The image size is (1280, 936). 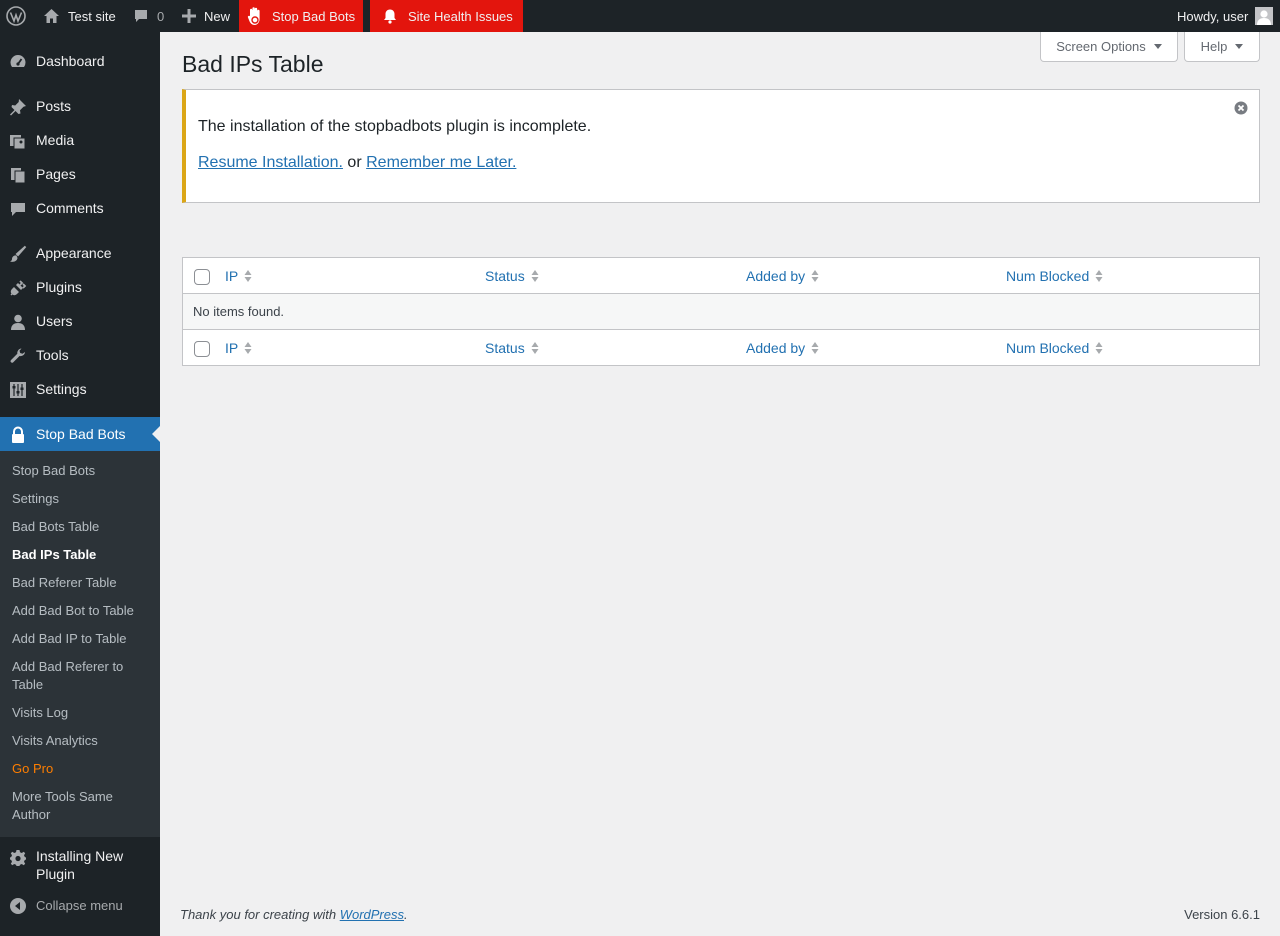 What do you see at coordinates (80, 321) in the screenshot?
I see `sidebar-item-users: Users` at bounding box center [80, 321].